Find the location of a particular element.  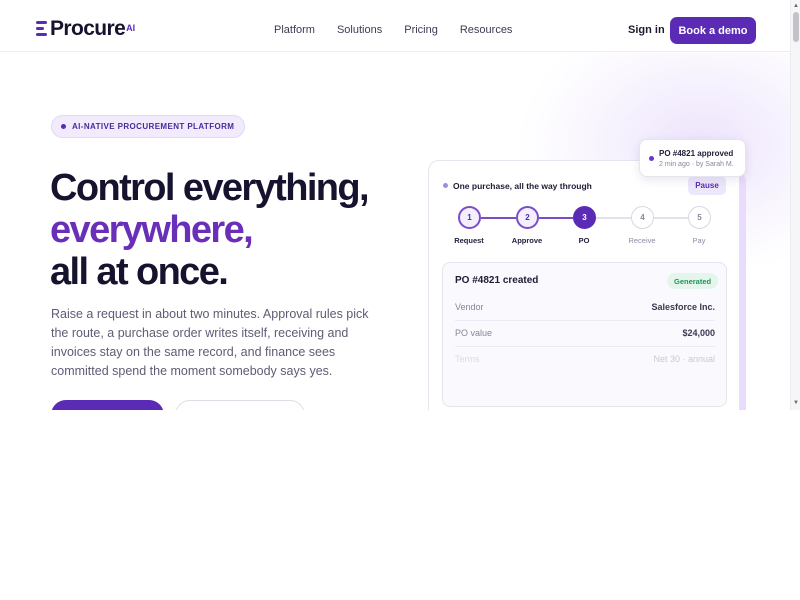

status-badge: Generated is located at coordinates (693, 281).